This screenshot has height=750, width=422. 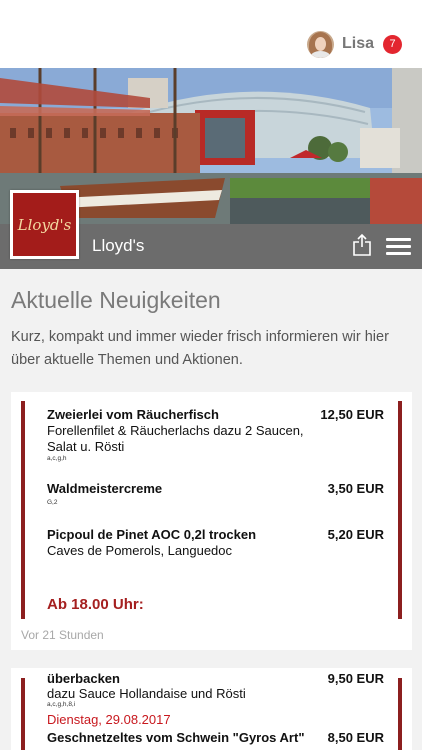 What do you see at coordinates (105, 488) in the screenshot?
I see `menu-item-title: Waldmeistercreme` at bounding box center [105, 488].